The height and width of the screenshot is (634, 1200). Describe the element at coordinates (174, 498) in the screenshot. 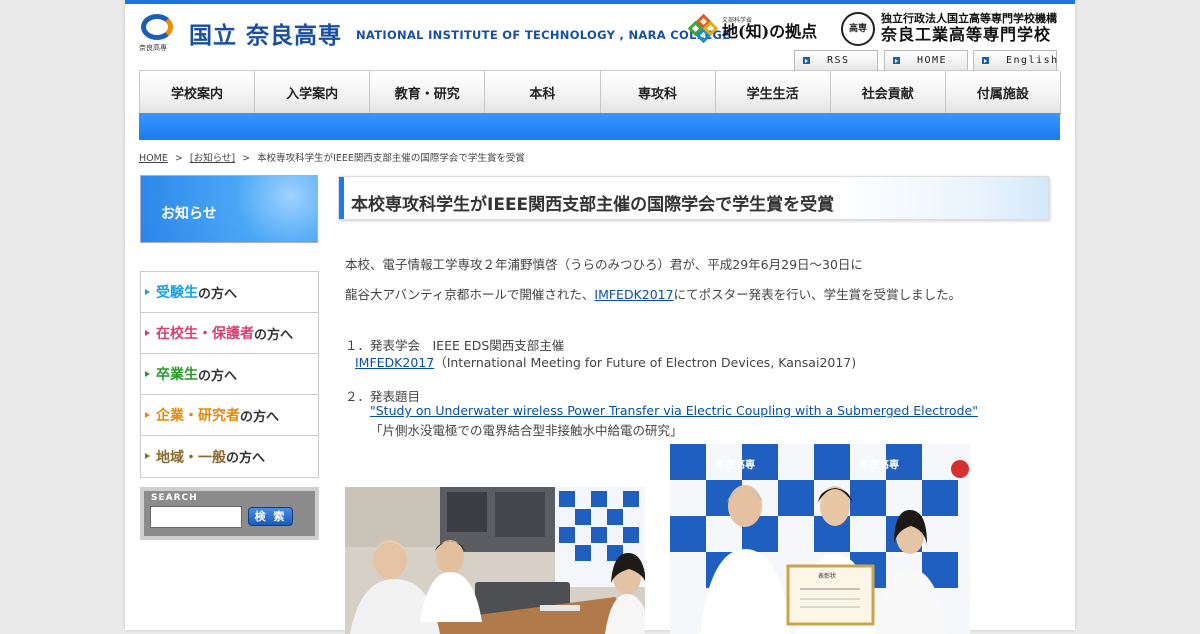

I see `search-label: SEARCH` at that location.